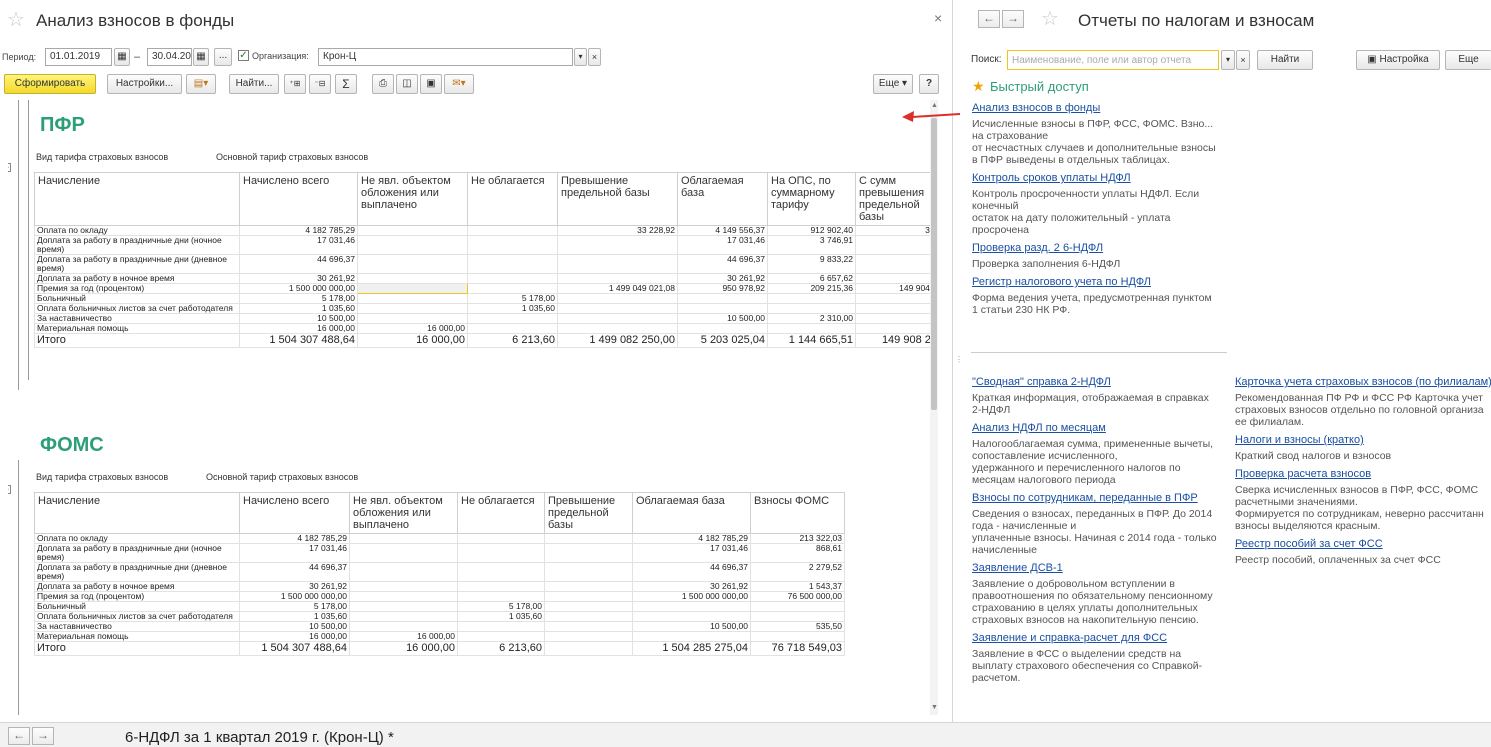 This screenshot has width=1491, height=747. I want to click on print-button: ⎙, so click(383, 84).